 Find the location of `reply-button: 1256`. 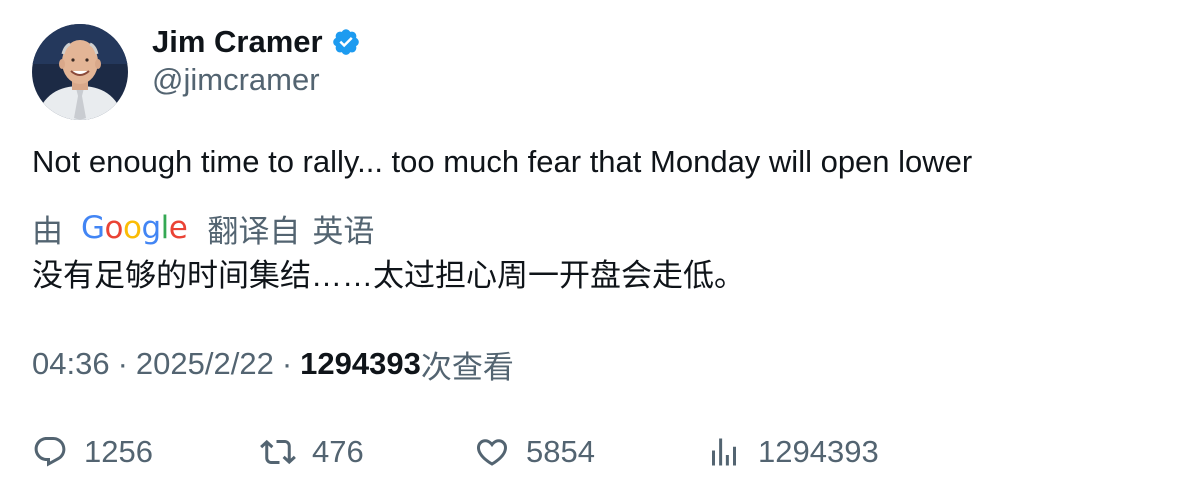

reply-button: 1256 is located at coordinates (92, 452).